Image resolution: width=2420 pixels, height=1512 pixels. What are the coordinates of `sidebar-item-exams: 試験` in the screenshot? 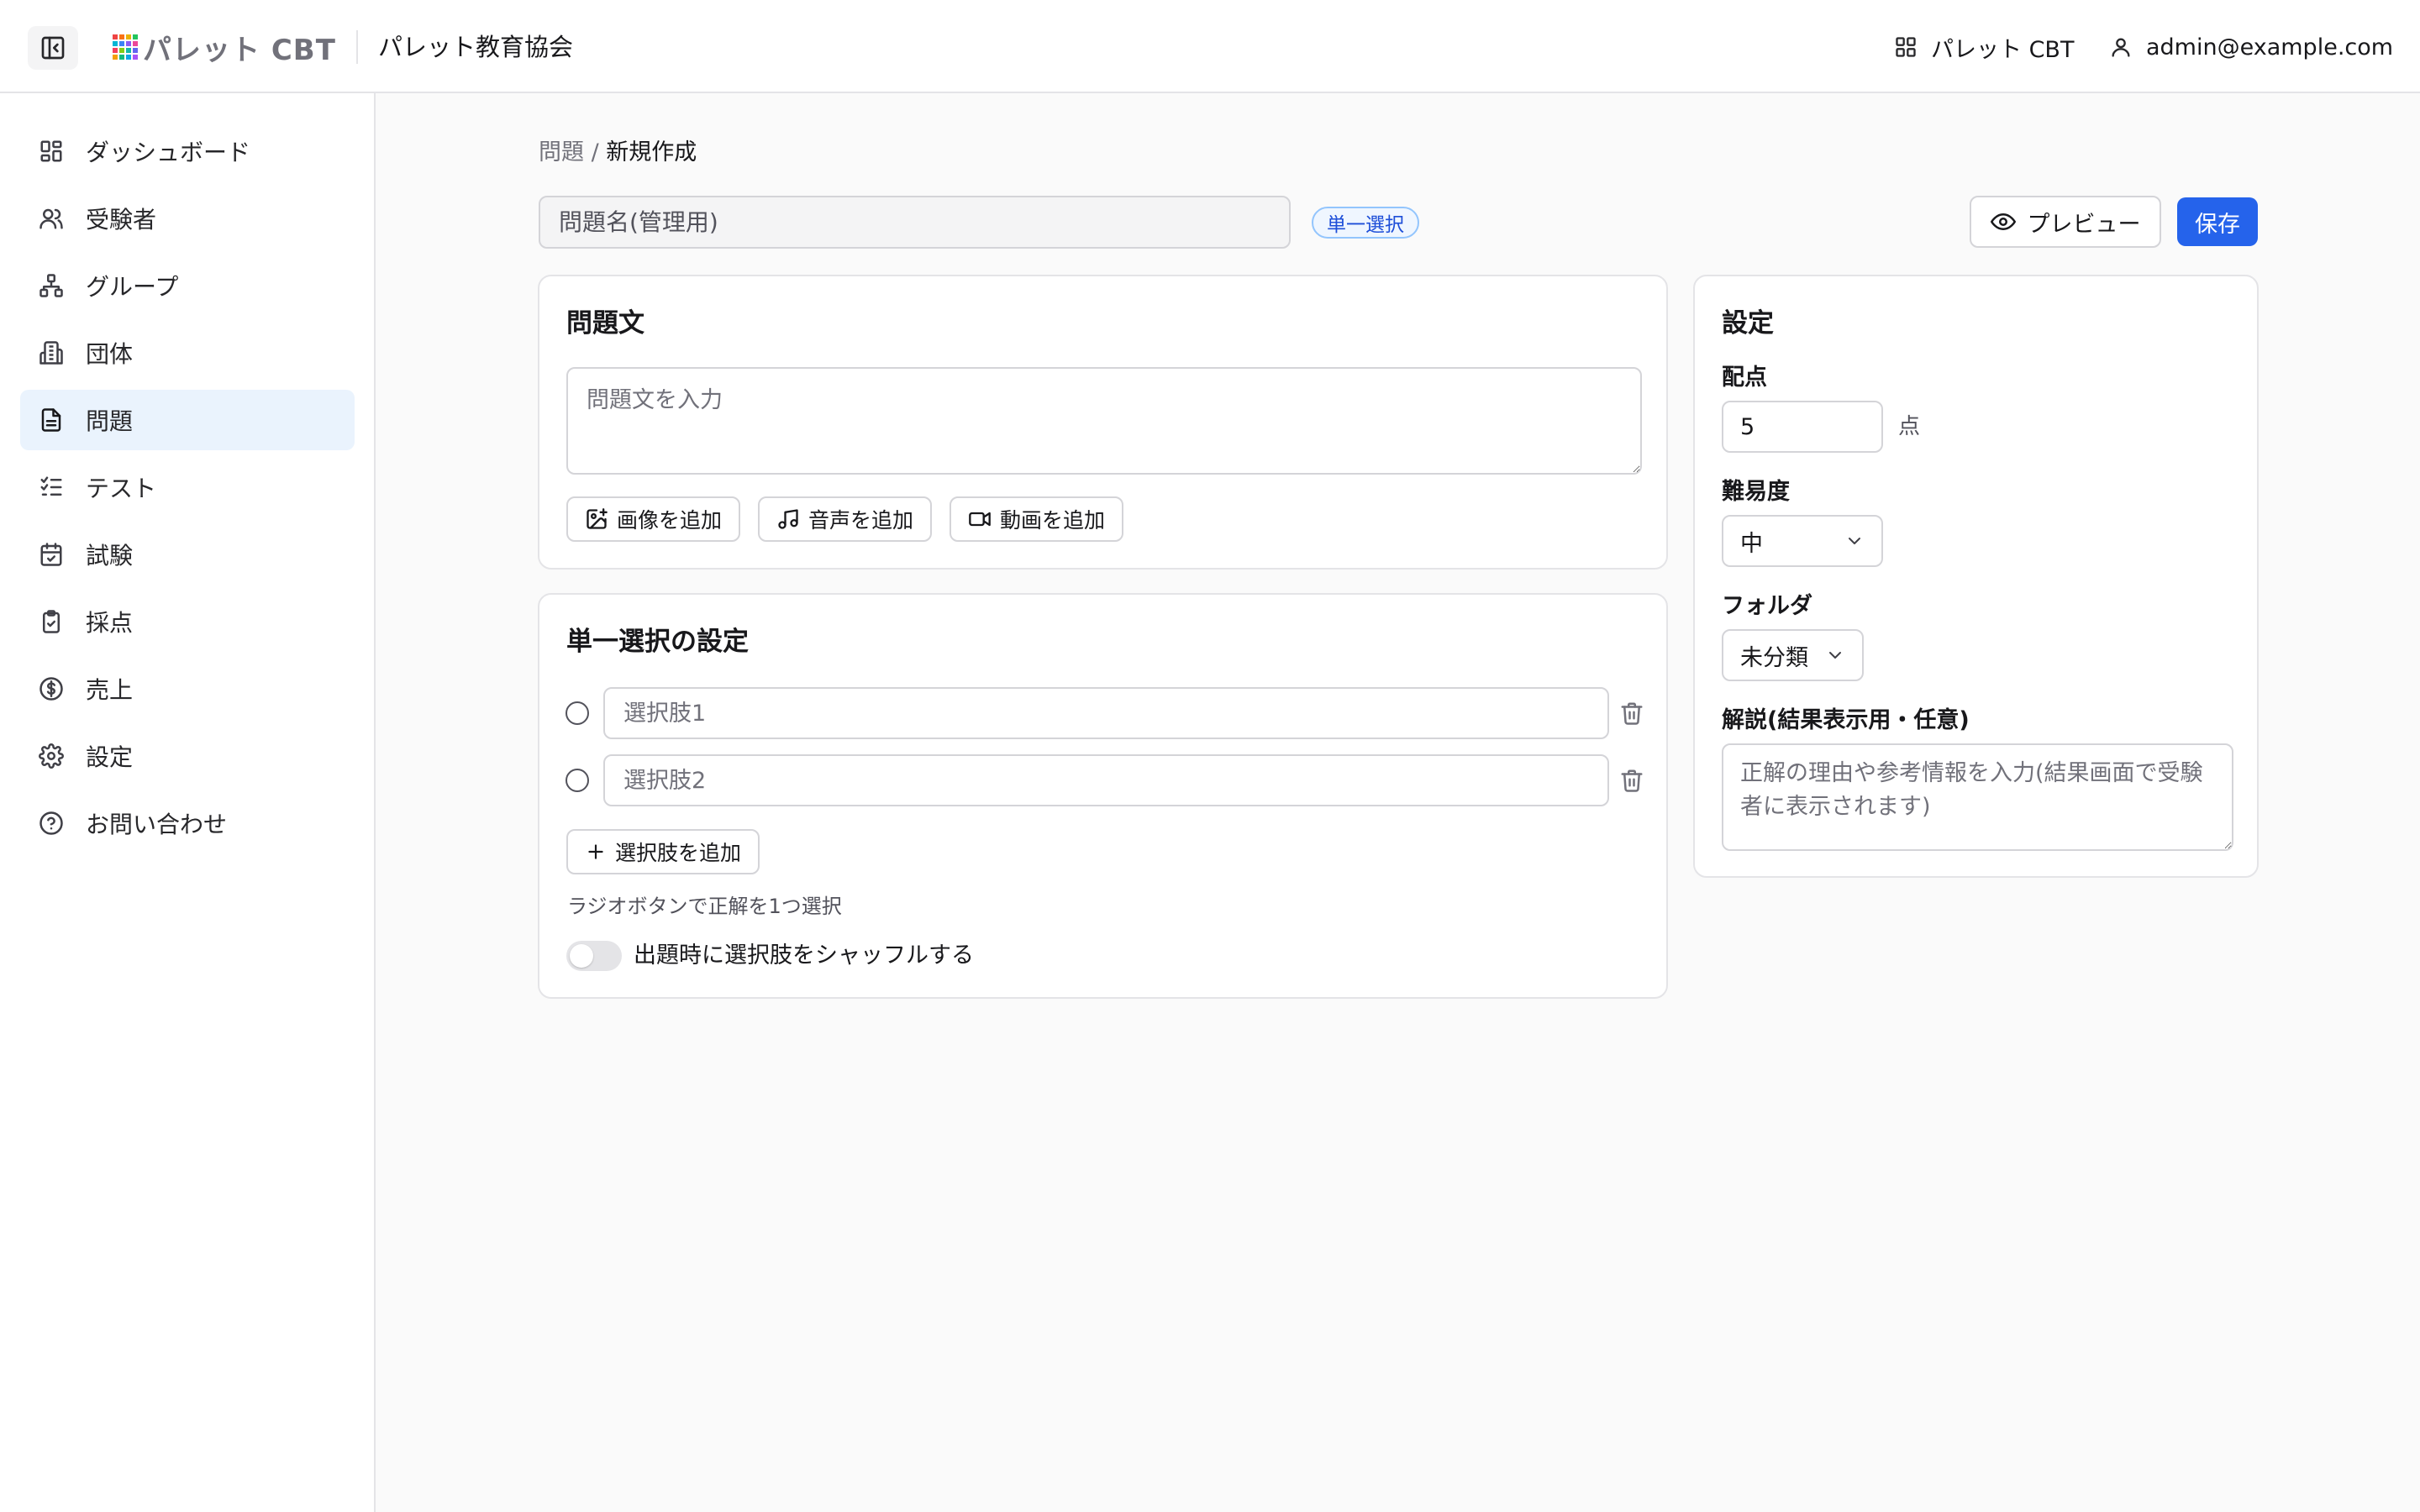 It's located at (187, 554).